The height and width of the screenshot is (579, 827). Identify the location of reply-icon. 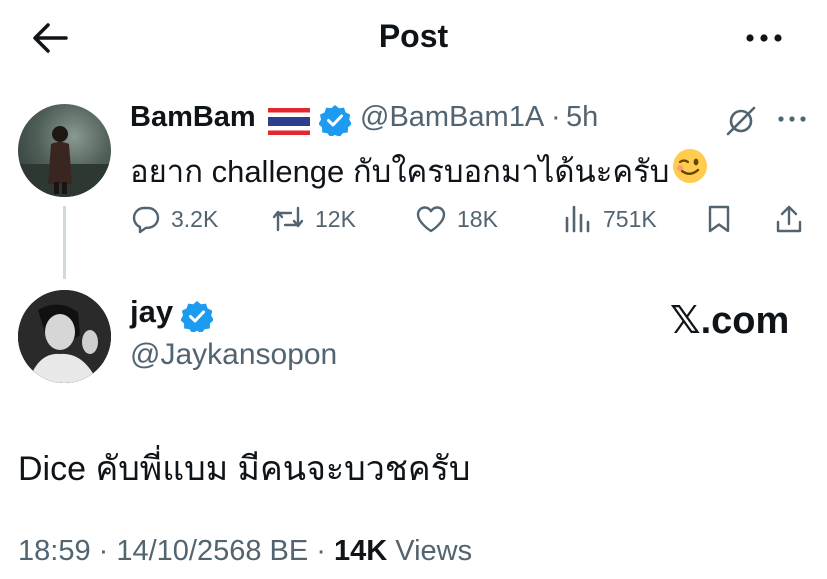
(146, 220).